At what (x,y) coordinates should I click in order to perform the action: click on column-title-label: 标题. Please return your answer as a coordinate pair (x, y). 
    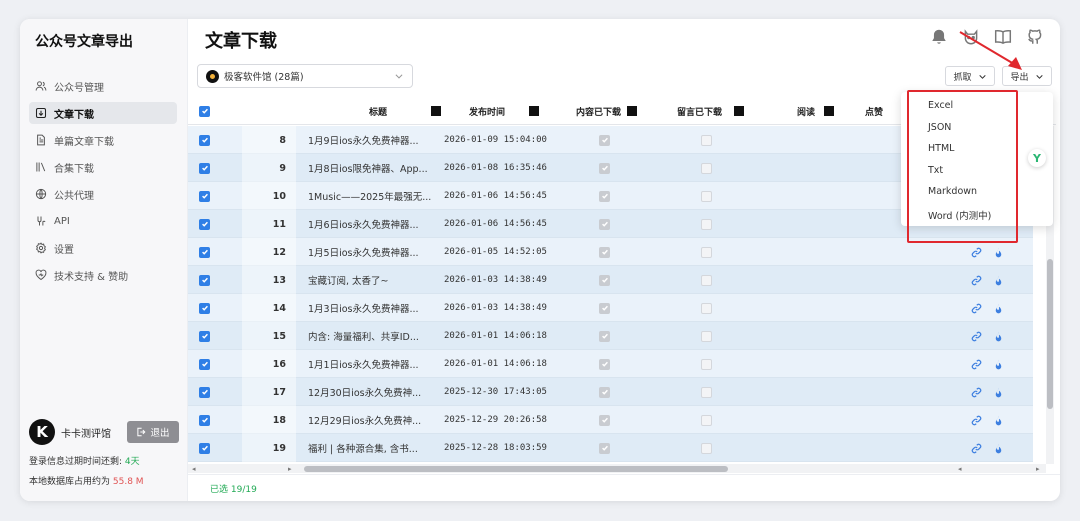
    Looking at the image, I should click on (378, 112).